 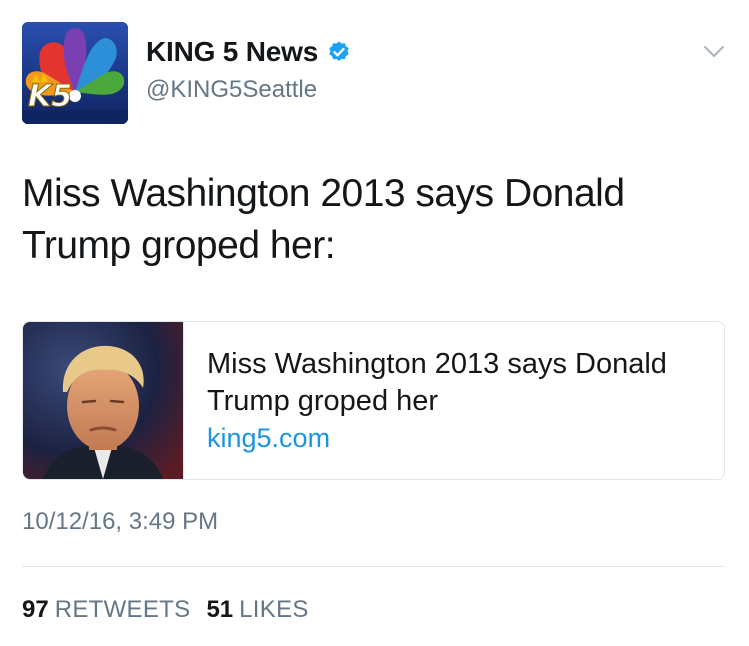 What do you see at coordinates (120, 522) in the screenshot?
I see `tweet-timestamp: 10/12/16, 3:49 PM` at bounding box center [120, 522].